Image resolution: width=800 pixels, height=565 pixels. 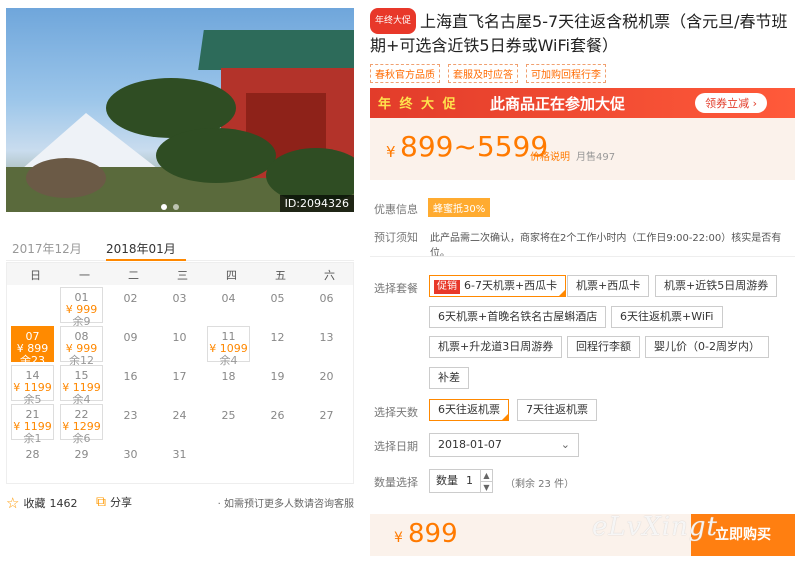 What do you see at coordinates (32, 346) in the screenshot?
I see `calendar-day-available: 07 ¥ 899 余23` at bounding box center [32, 346].